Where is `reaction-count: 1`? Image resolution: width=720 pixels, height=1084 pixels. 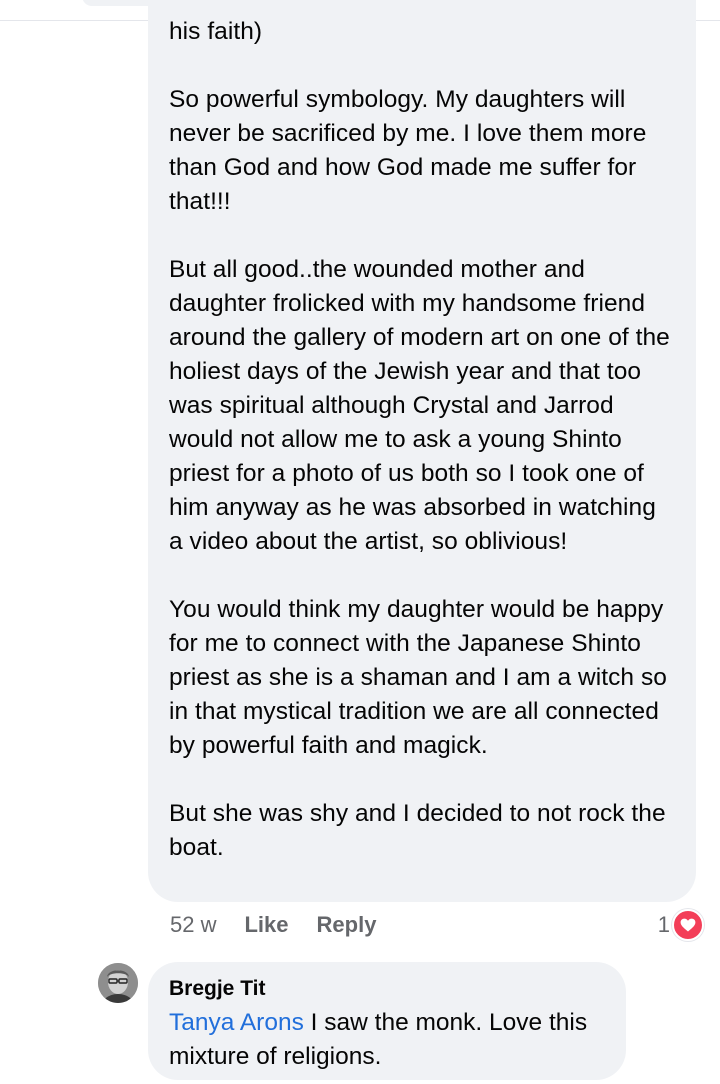
reaction-count: 1 is located at coordinates (663, 924).